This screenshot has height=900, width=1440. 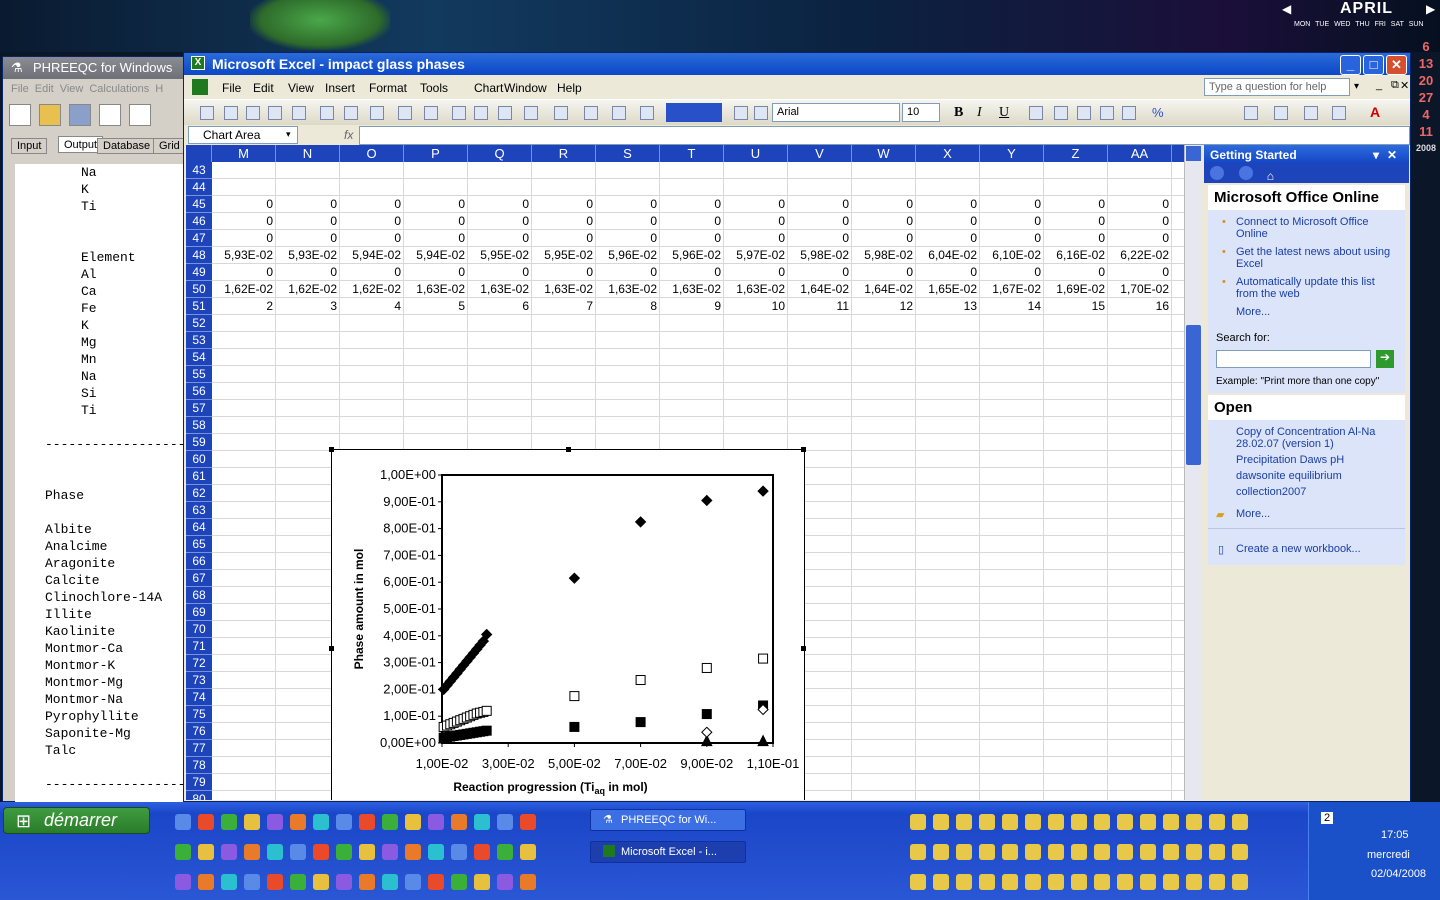 What do you see at coordinates (199, 493) in the screenshot?
I see `row-header: 62` at bounding box center [199, 493].